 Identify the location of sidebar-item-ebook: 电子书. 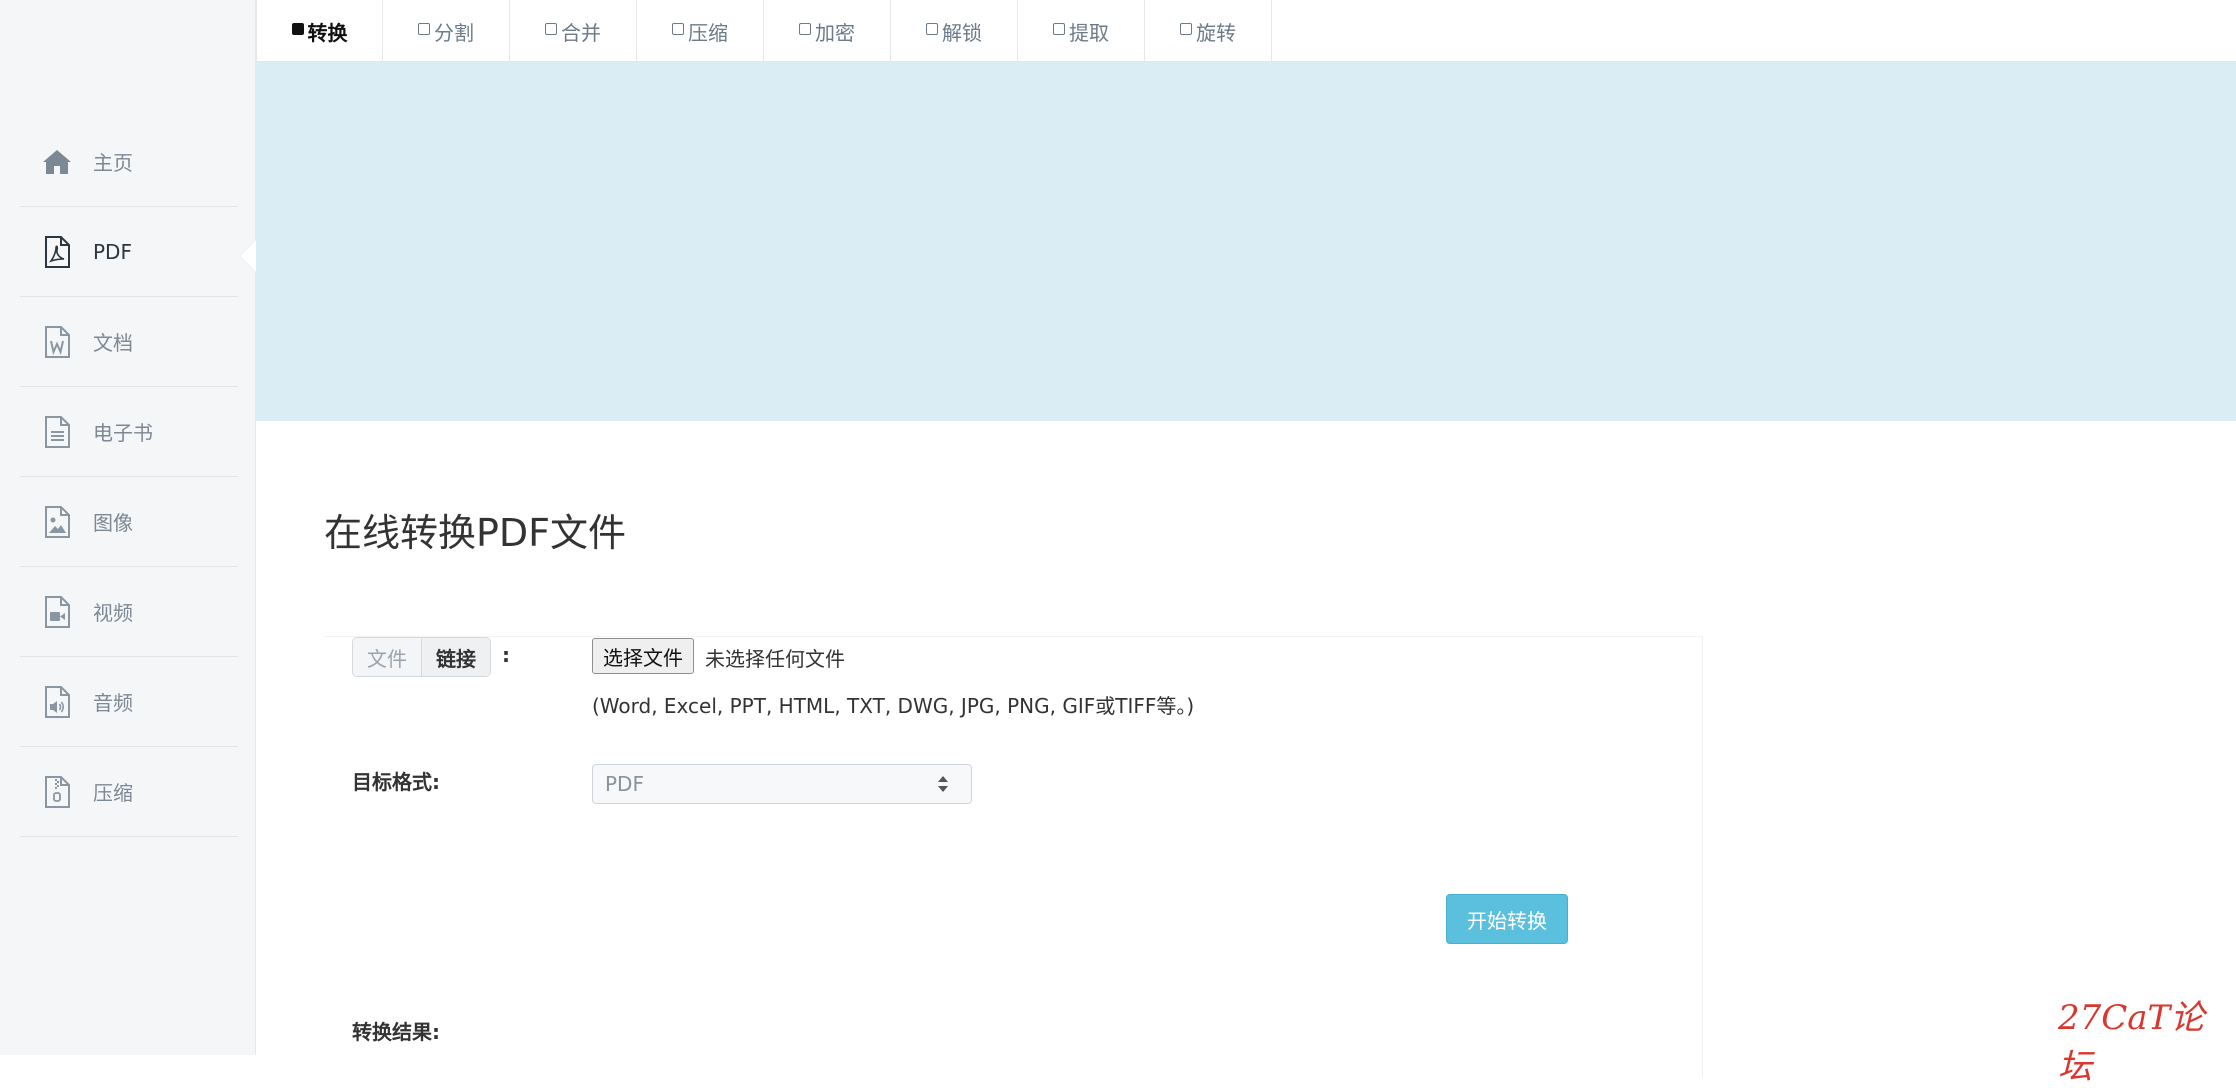
(129, 432).